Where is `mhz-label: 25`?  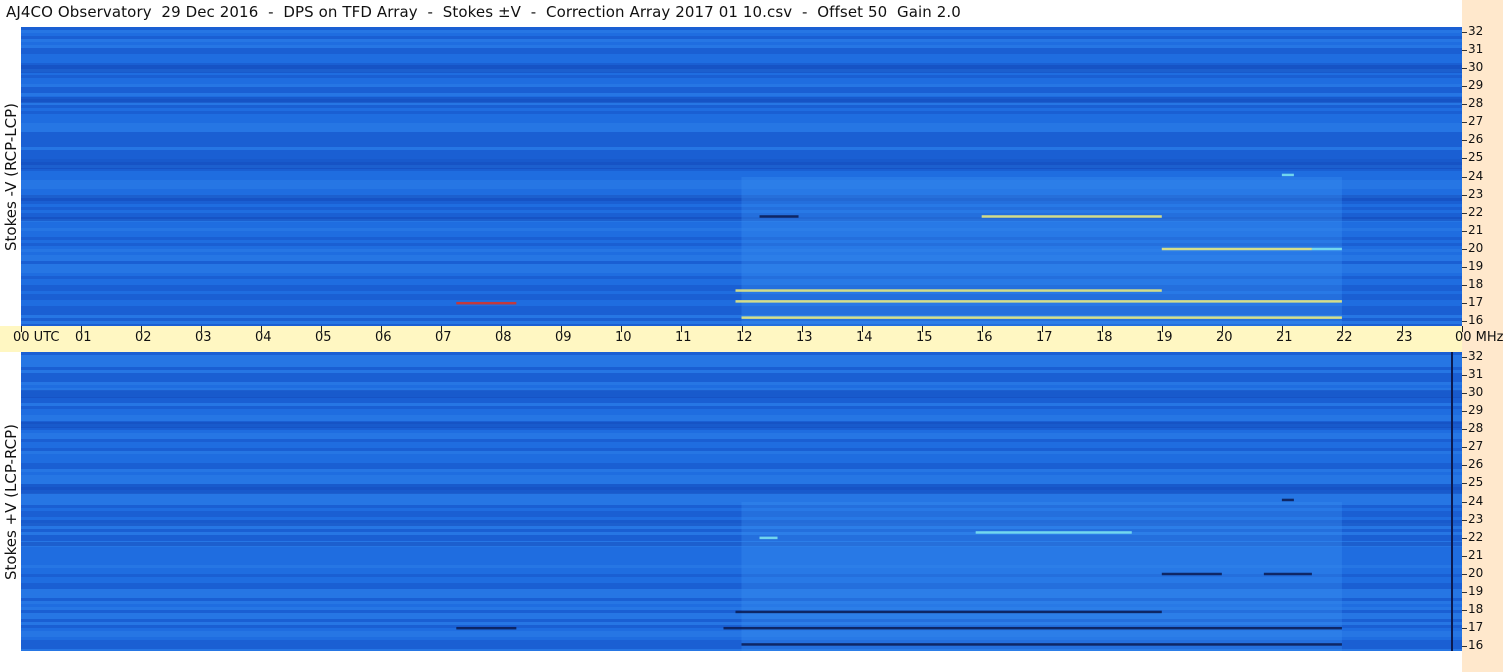
mhz-label: 25 is located at coordinates (1476, 157).